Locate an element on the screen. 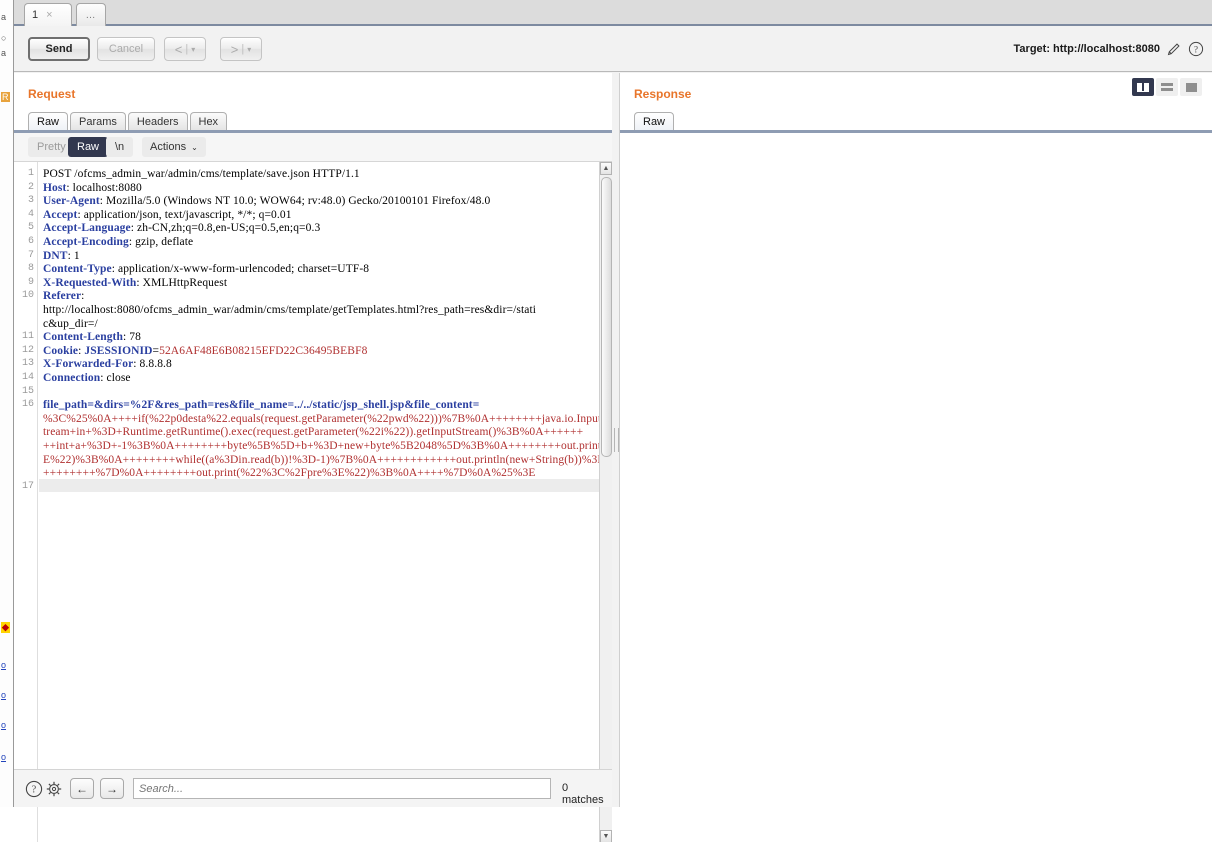  single-view-button is located at coordinates (1191, 87).